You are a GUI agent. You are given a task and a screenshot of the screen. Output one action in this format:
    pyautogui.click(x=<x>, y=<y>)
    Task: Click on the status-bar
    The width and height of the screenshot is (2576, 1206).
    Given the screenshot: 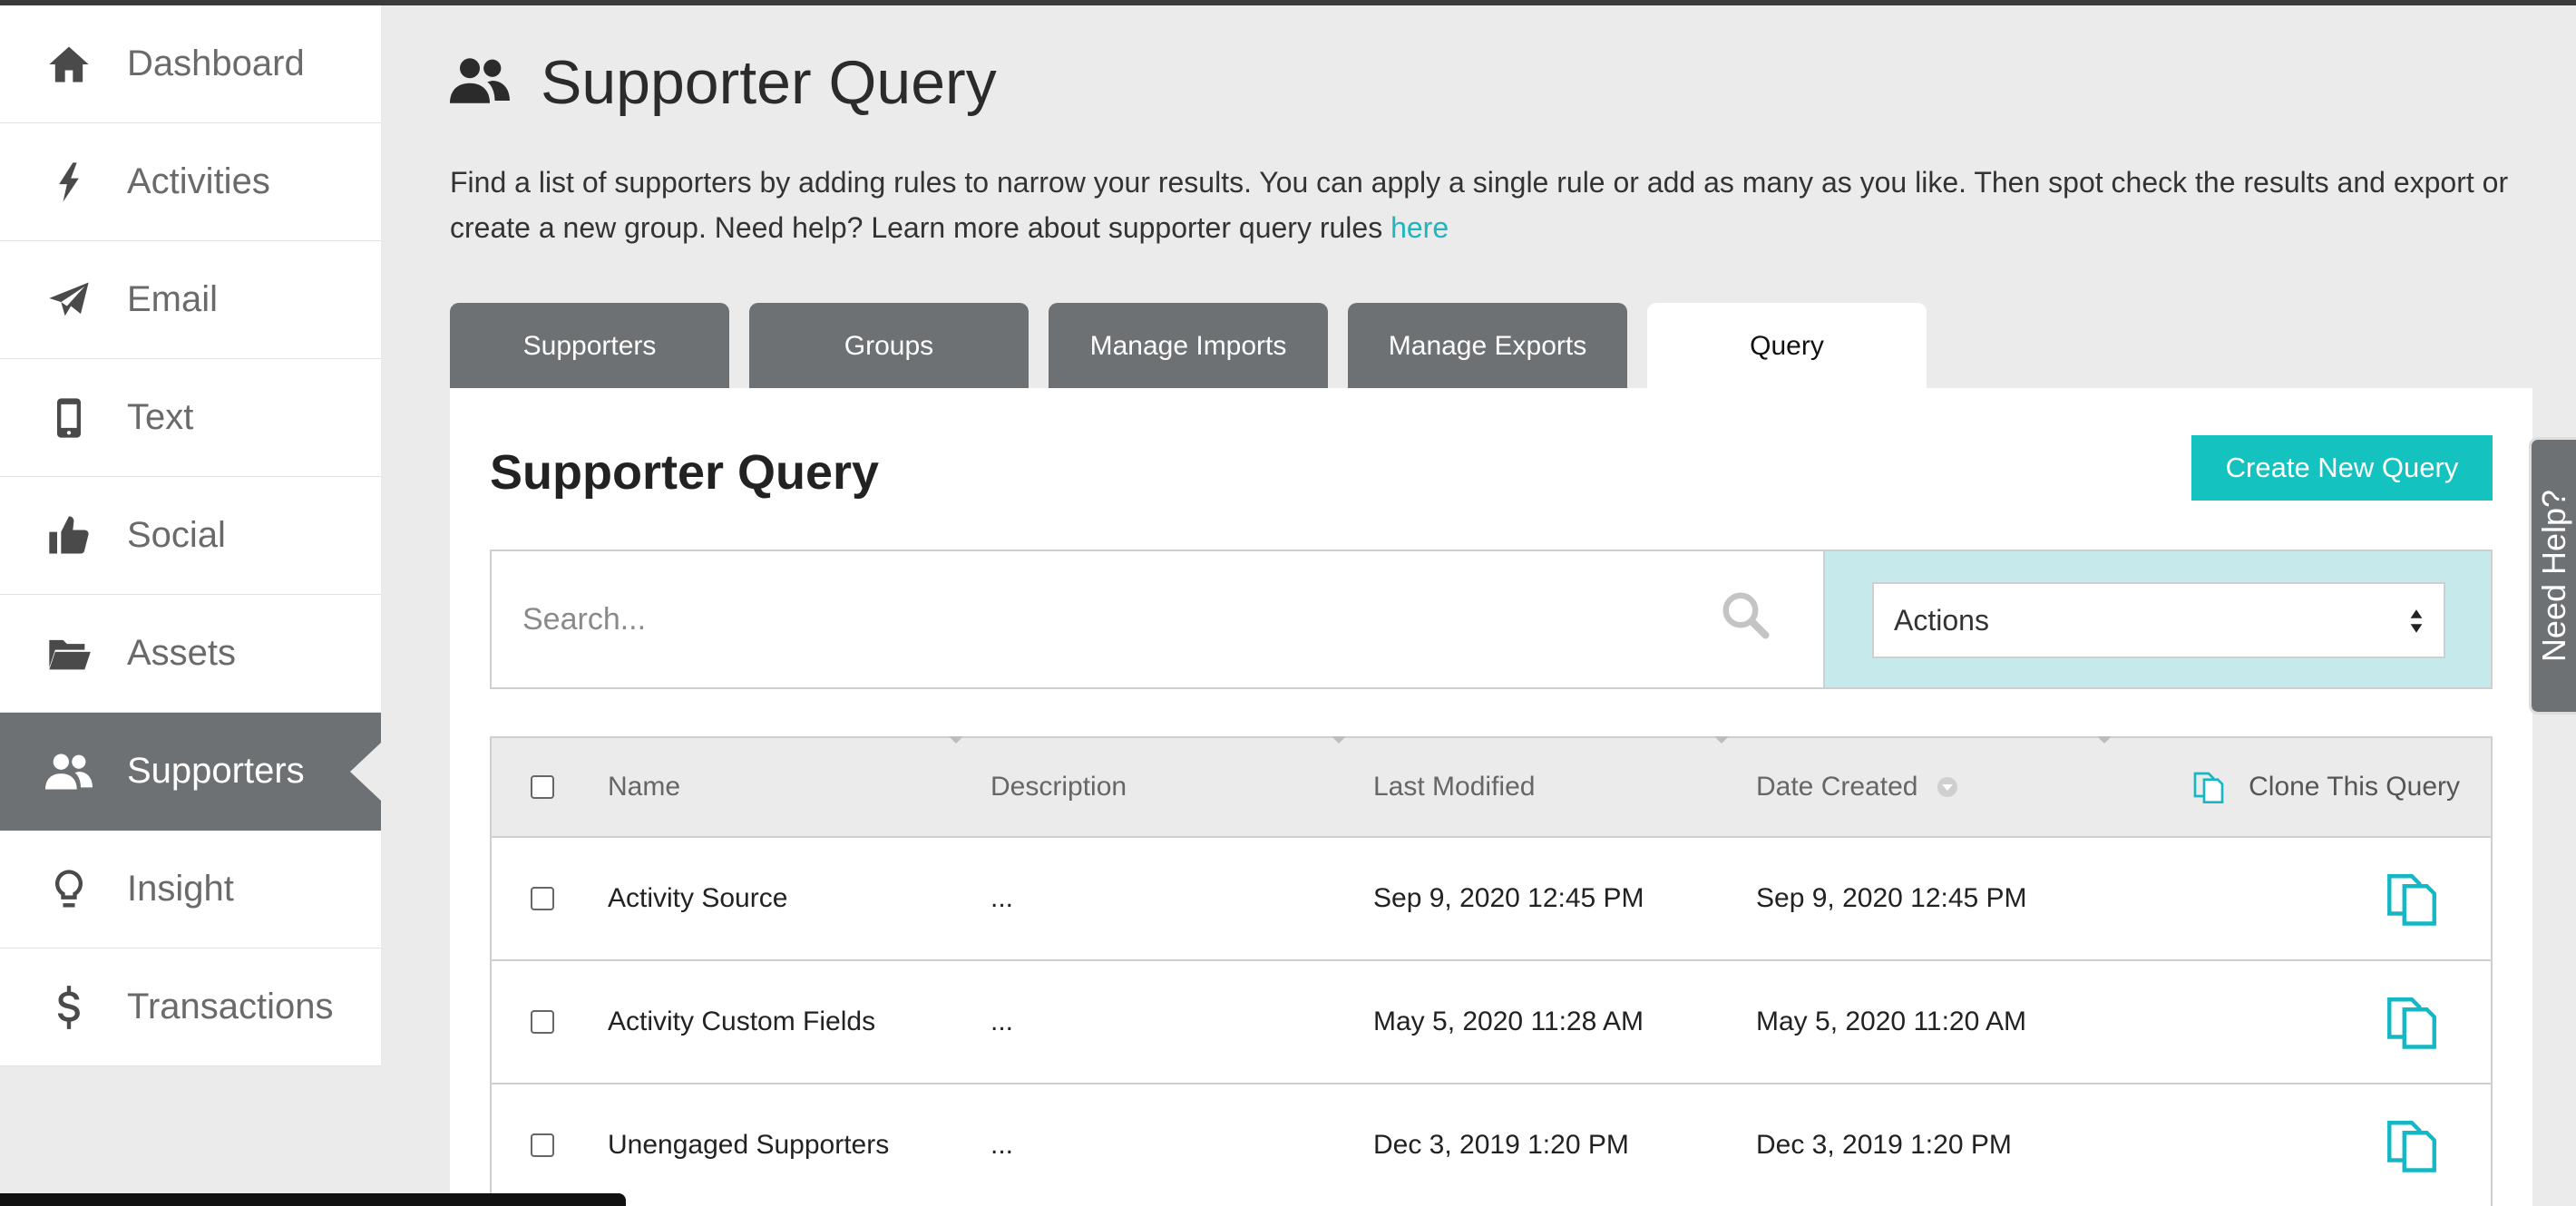 What is the action you would take?
    pyautogui.click(x=313, y=1199)
    